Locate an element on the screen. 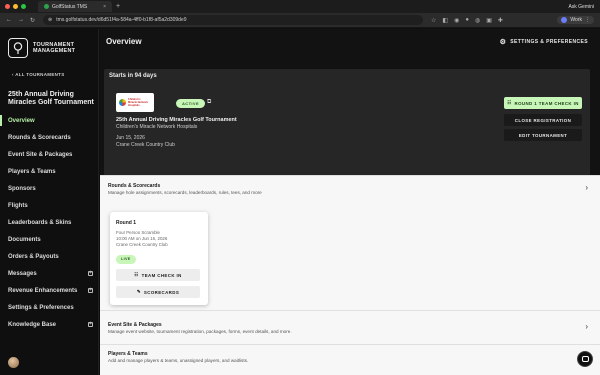  round-title: Round 1 is located at coordinates (126, 223).